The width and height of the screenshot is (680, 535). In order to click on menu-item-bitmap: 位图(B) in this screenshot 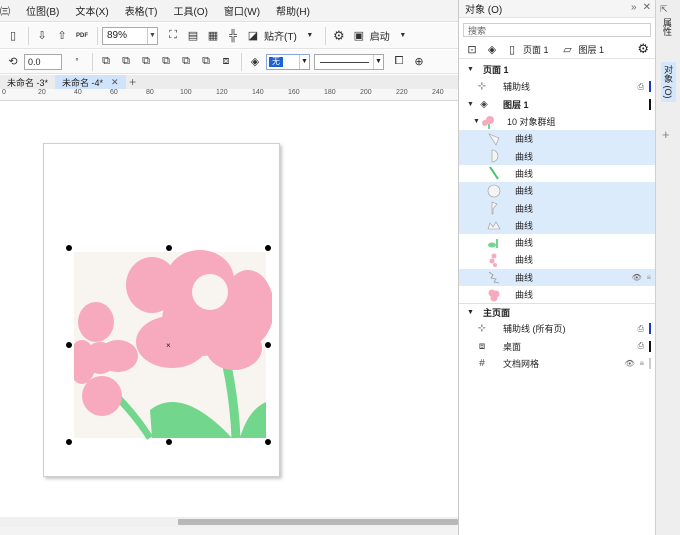, I will do `click(42, 10)`.